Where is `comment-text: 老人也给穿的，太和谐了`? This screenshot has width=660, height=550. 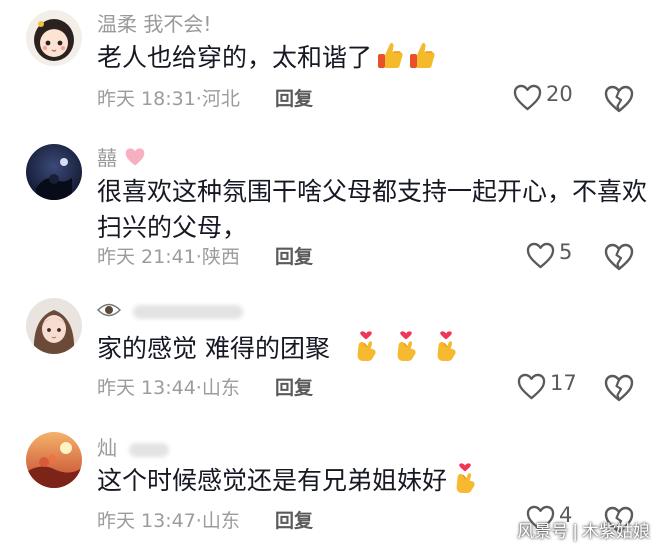
comment-text: 老人也给穿的，太和谐了 is located at coordinates (367, 58).